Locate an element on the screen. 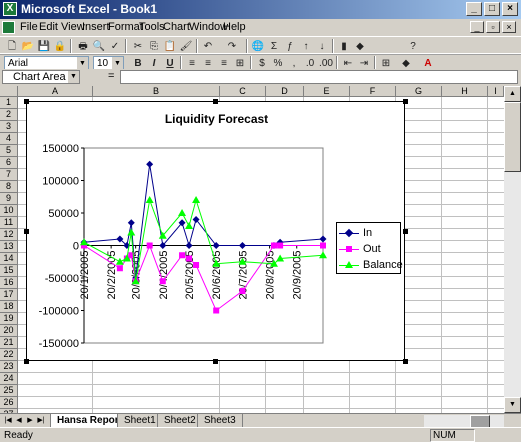 The image size is (521, 442). open-icon: 📂 is located at coordinates (28, 46).